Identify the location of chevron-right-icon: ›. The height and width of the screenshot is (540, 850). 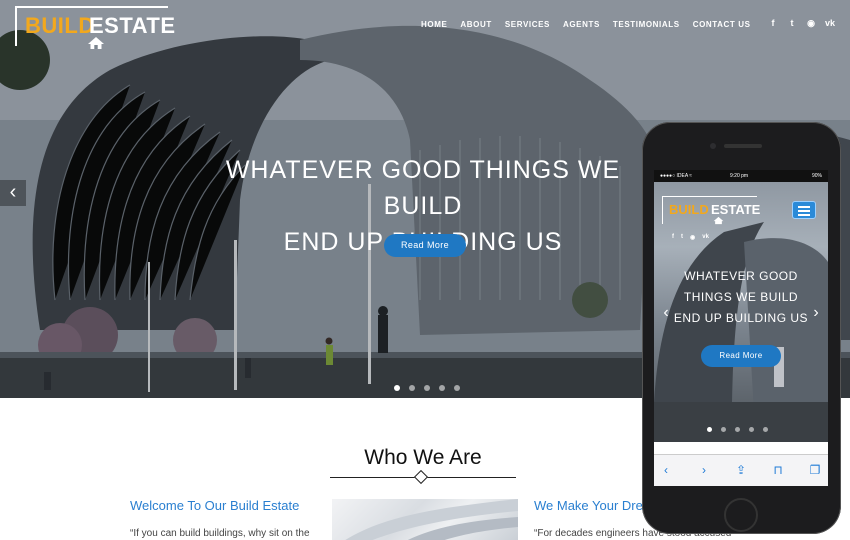
(816, 312).